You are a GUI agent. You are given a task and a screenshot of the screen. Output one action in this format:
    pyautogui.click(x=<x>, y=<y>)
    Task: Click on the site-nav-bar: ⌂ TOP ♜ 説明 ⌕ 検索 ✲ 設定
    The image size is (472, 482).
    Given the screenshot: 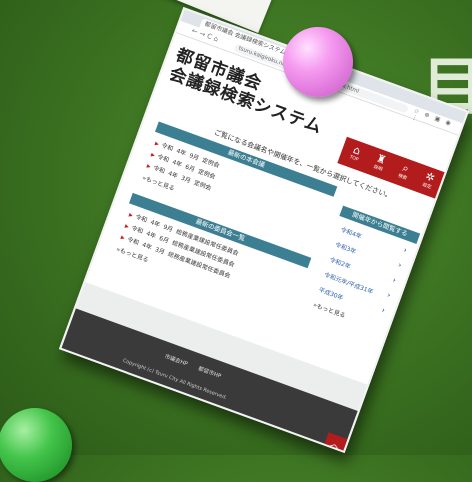 What is the action you would take?
    pyautogui.click(x=391, y=167)
    